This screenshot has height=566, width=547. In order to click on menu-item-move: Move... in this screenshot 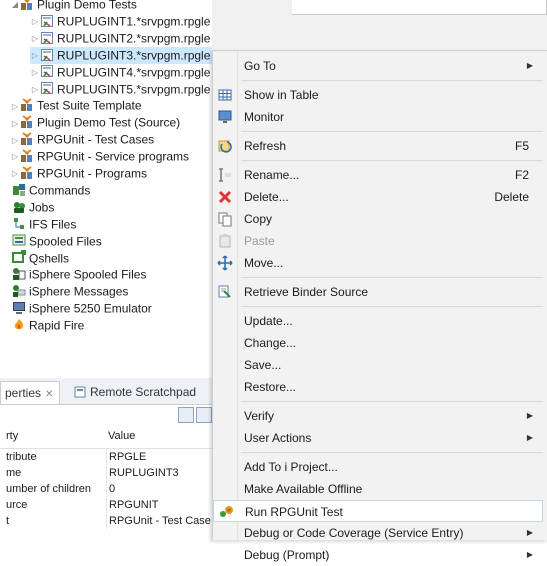, I will do `click(378, 263)`.